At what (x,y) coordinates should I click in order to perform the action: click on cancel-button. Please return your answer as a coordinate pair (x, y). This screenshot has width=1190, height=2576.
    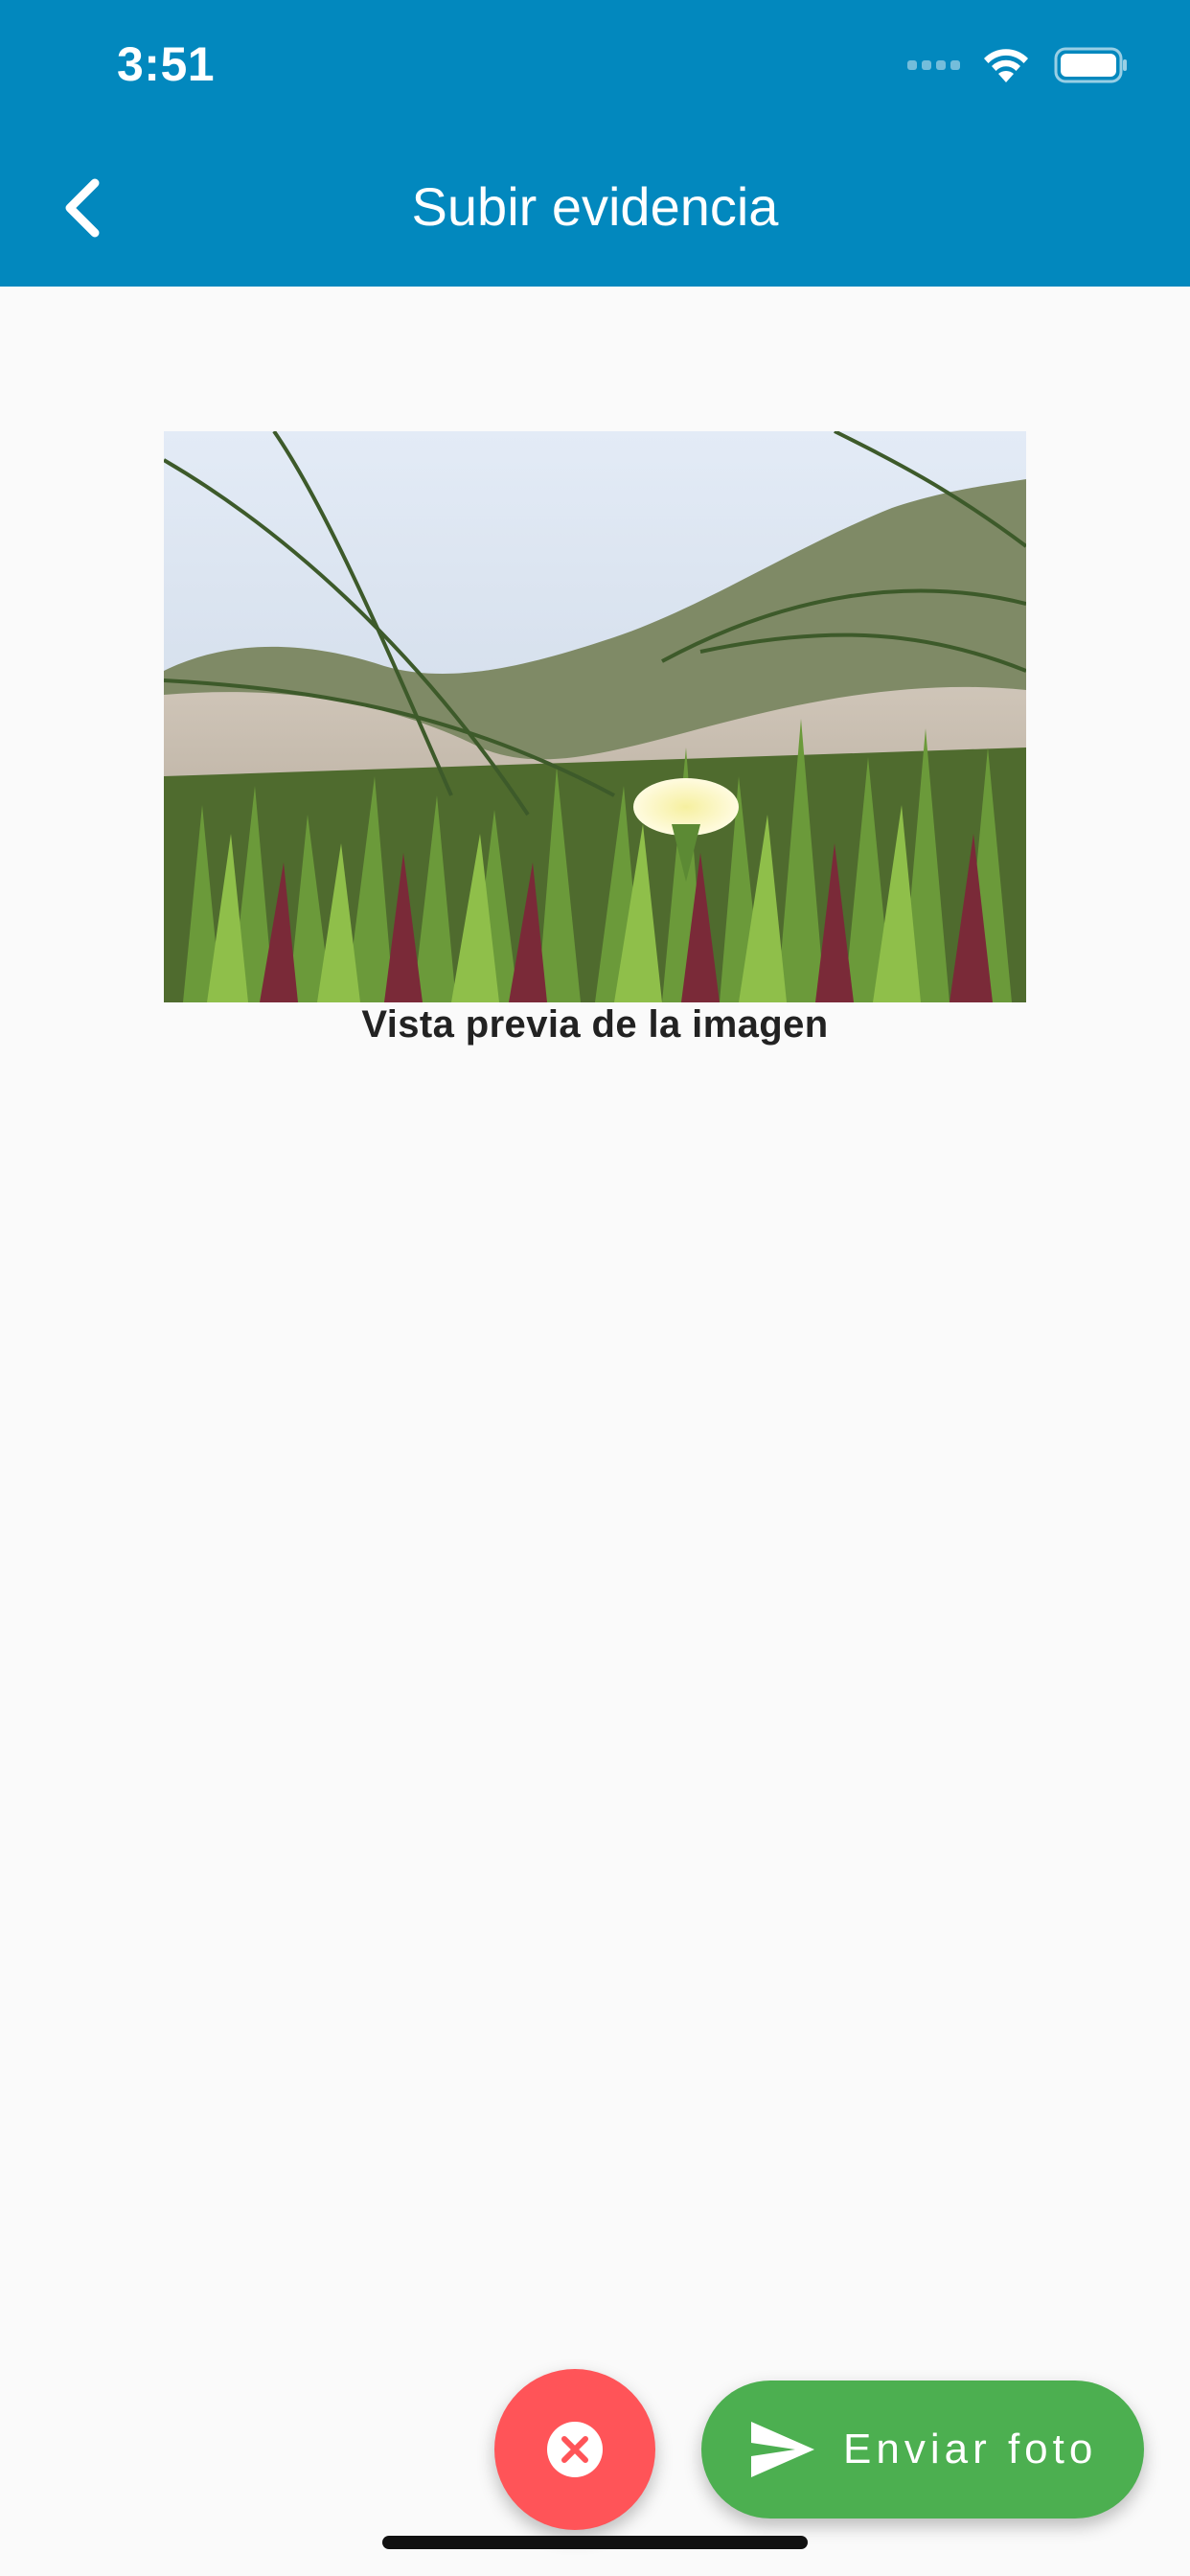
    Looking at the image, I should click on (574, 2449).